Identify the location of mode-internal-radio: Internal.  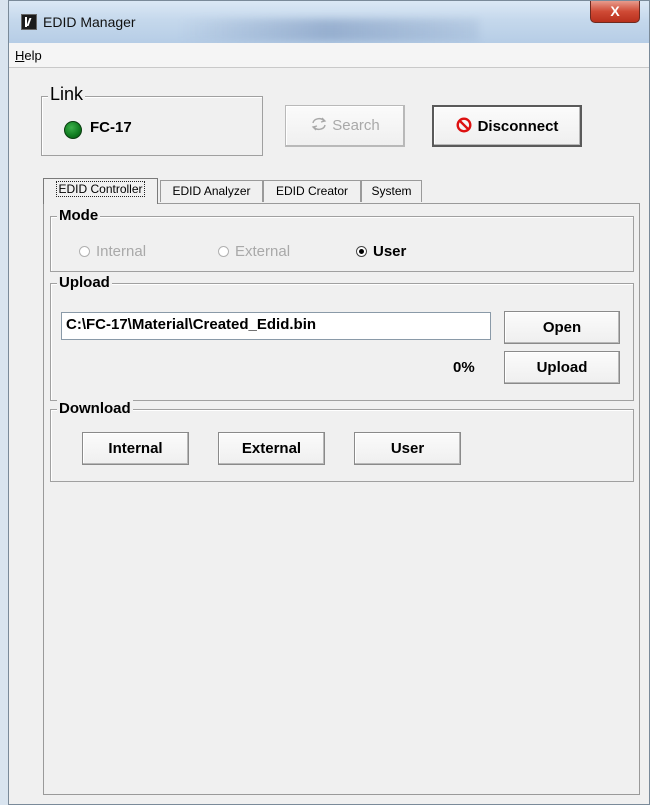
(112, 251).